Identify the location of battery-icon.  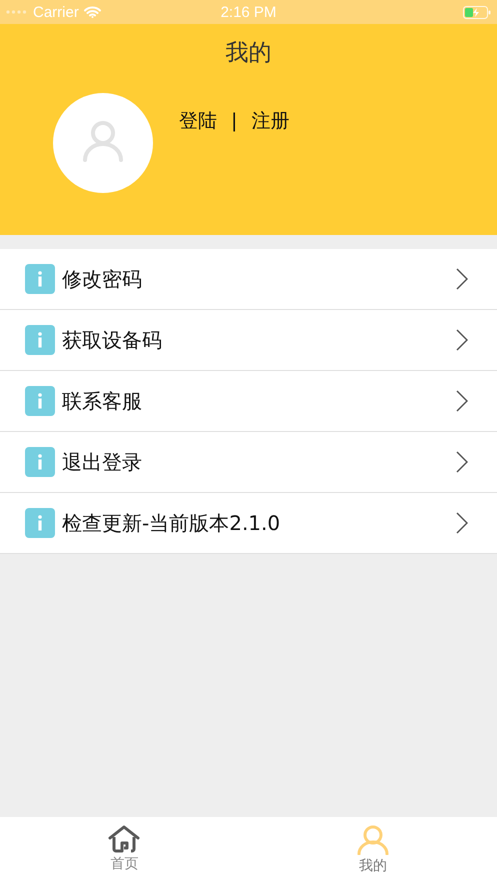
(477, 12).